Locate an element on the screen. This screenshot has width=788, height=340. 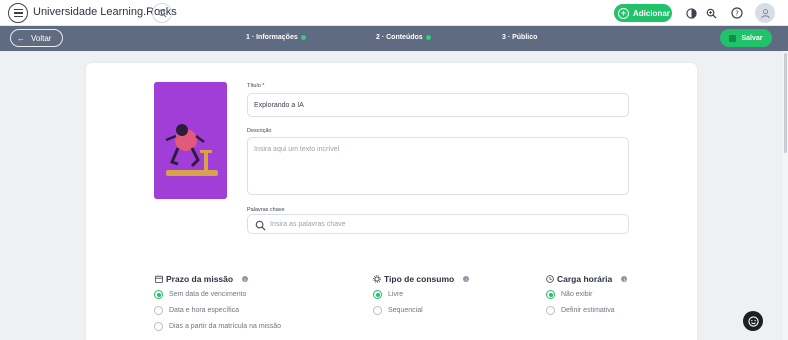
cover-image is located at coordinates (190, 140).